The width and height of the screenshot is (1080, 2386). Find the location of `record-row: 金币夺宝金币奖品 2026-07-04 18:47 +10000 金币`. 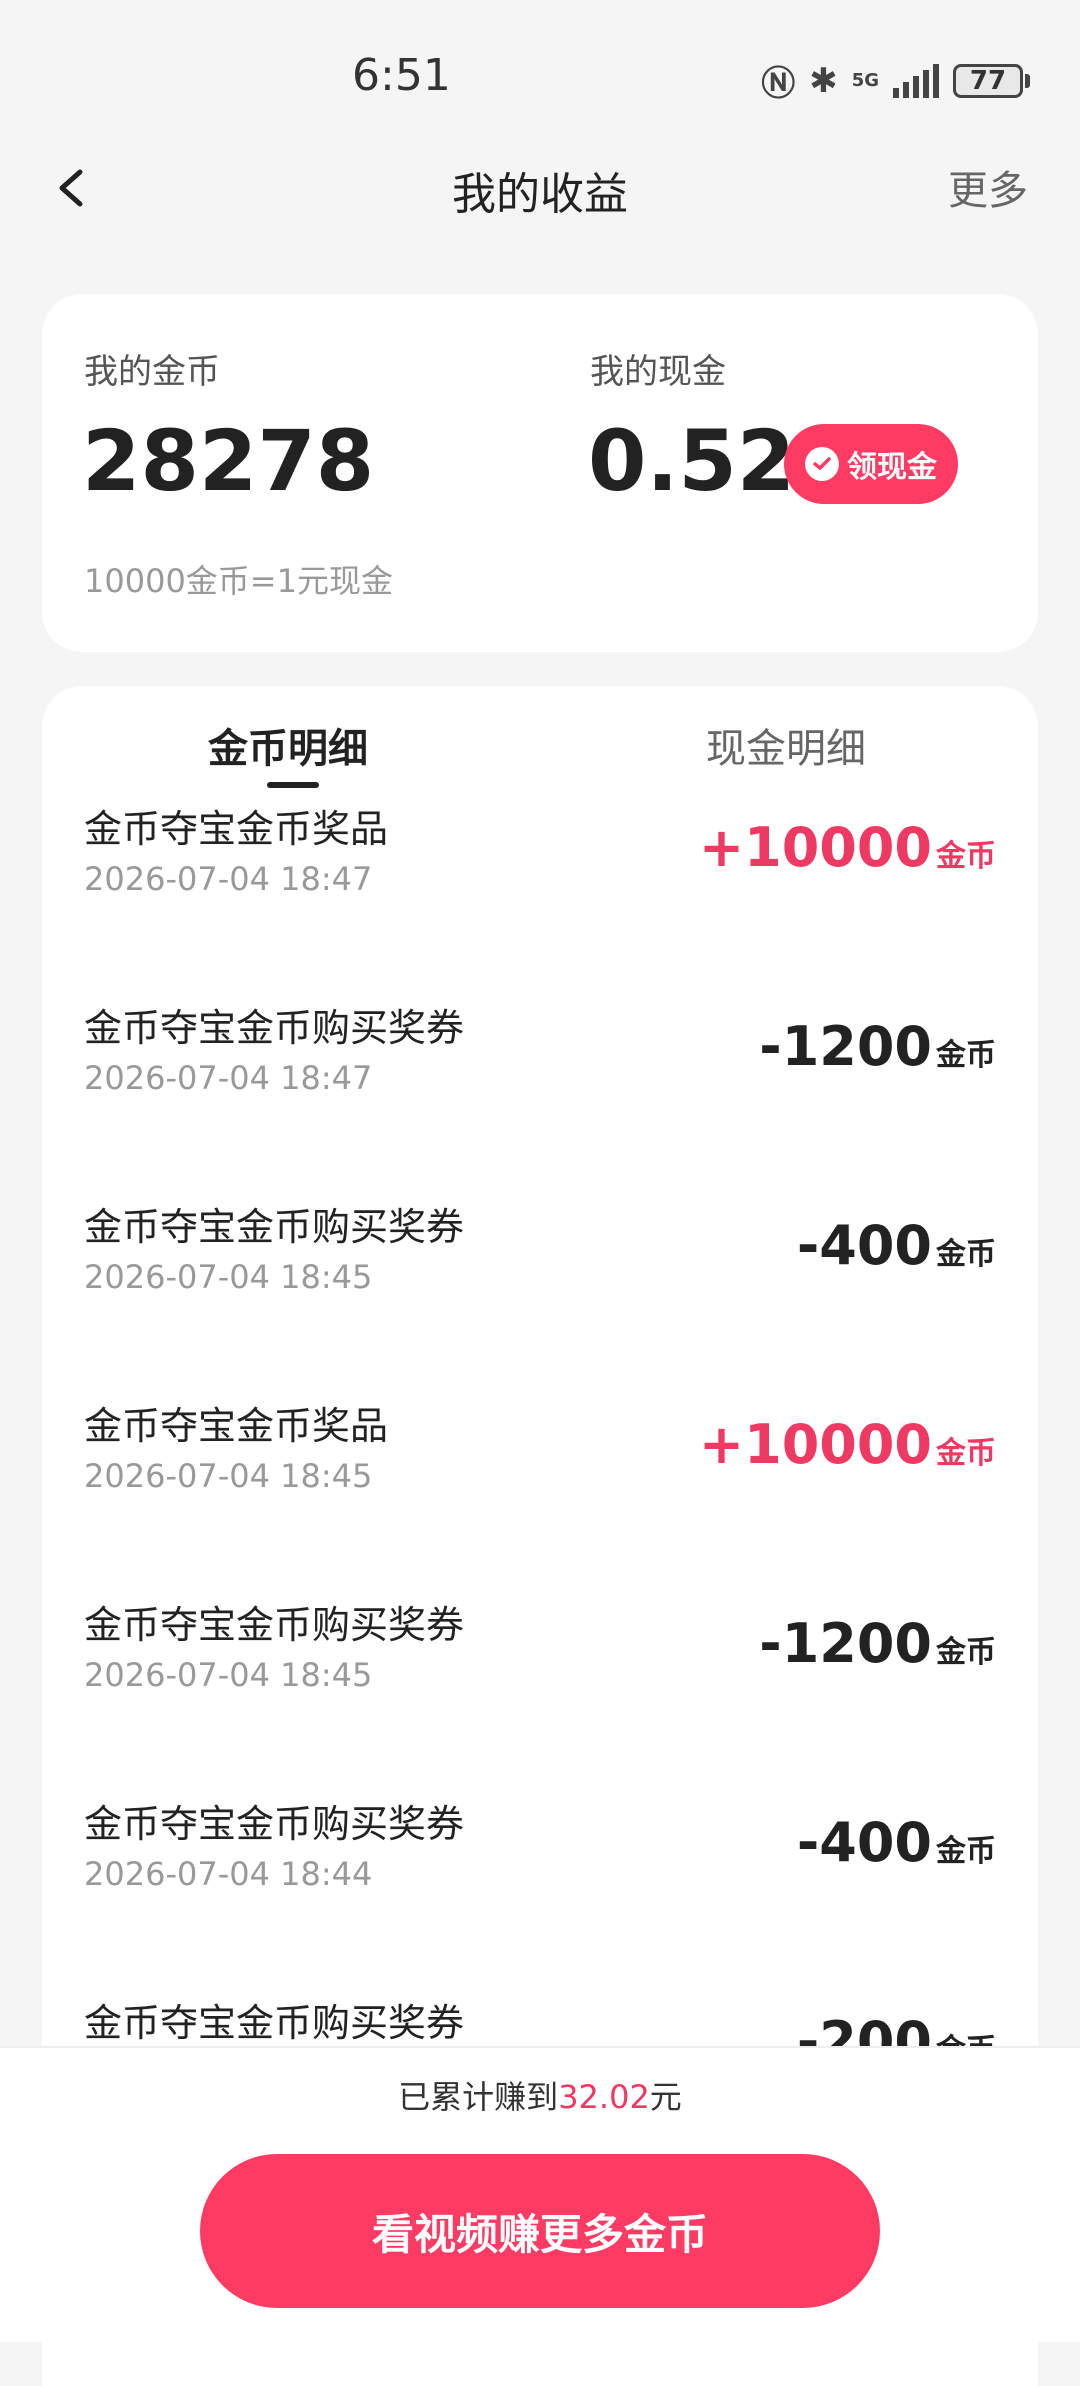

record-row: 金币夺宝金币奖品 2026-07-04 18:47 +10000 金币 is located at coordinates (540, 897).